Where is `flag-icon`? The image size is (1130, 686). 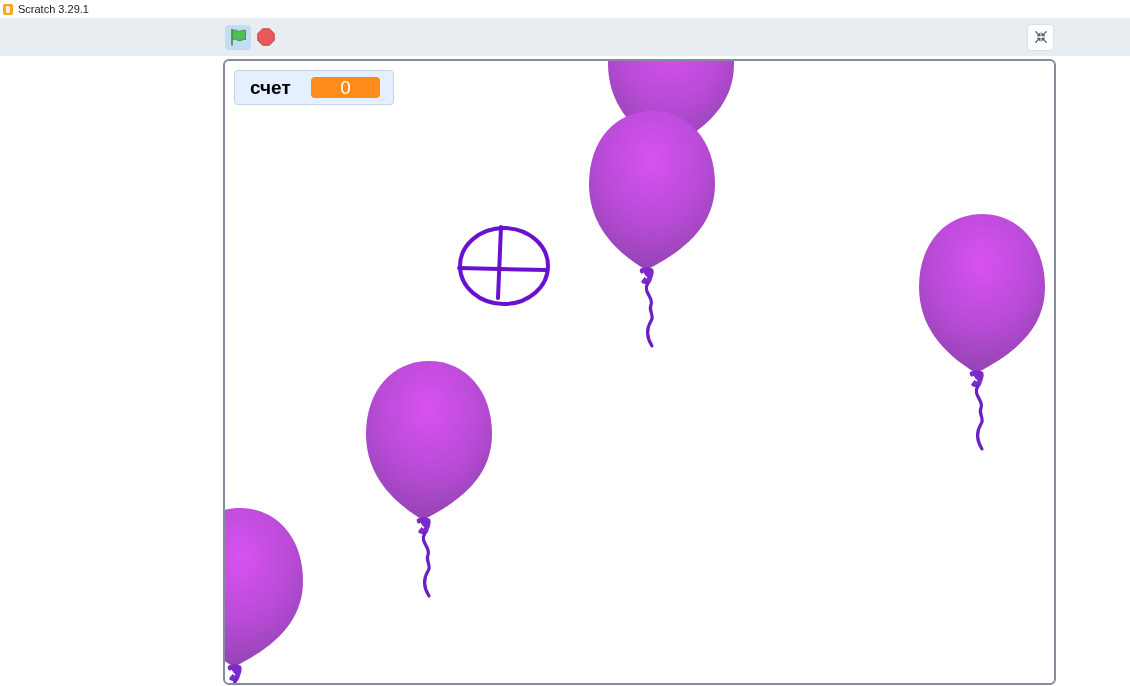 flag-icon is located at coordinates (238, 37).